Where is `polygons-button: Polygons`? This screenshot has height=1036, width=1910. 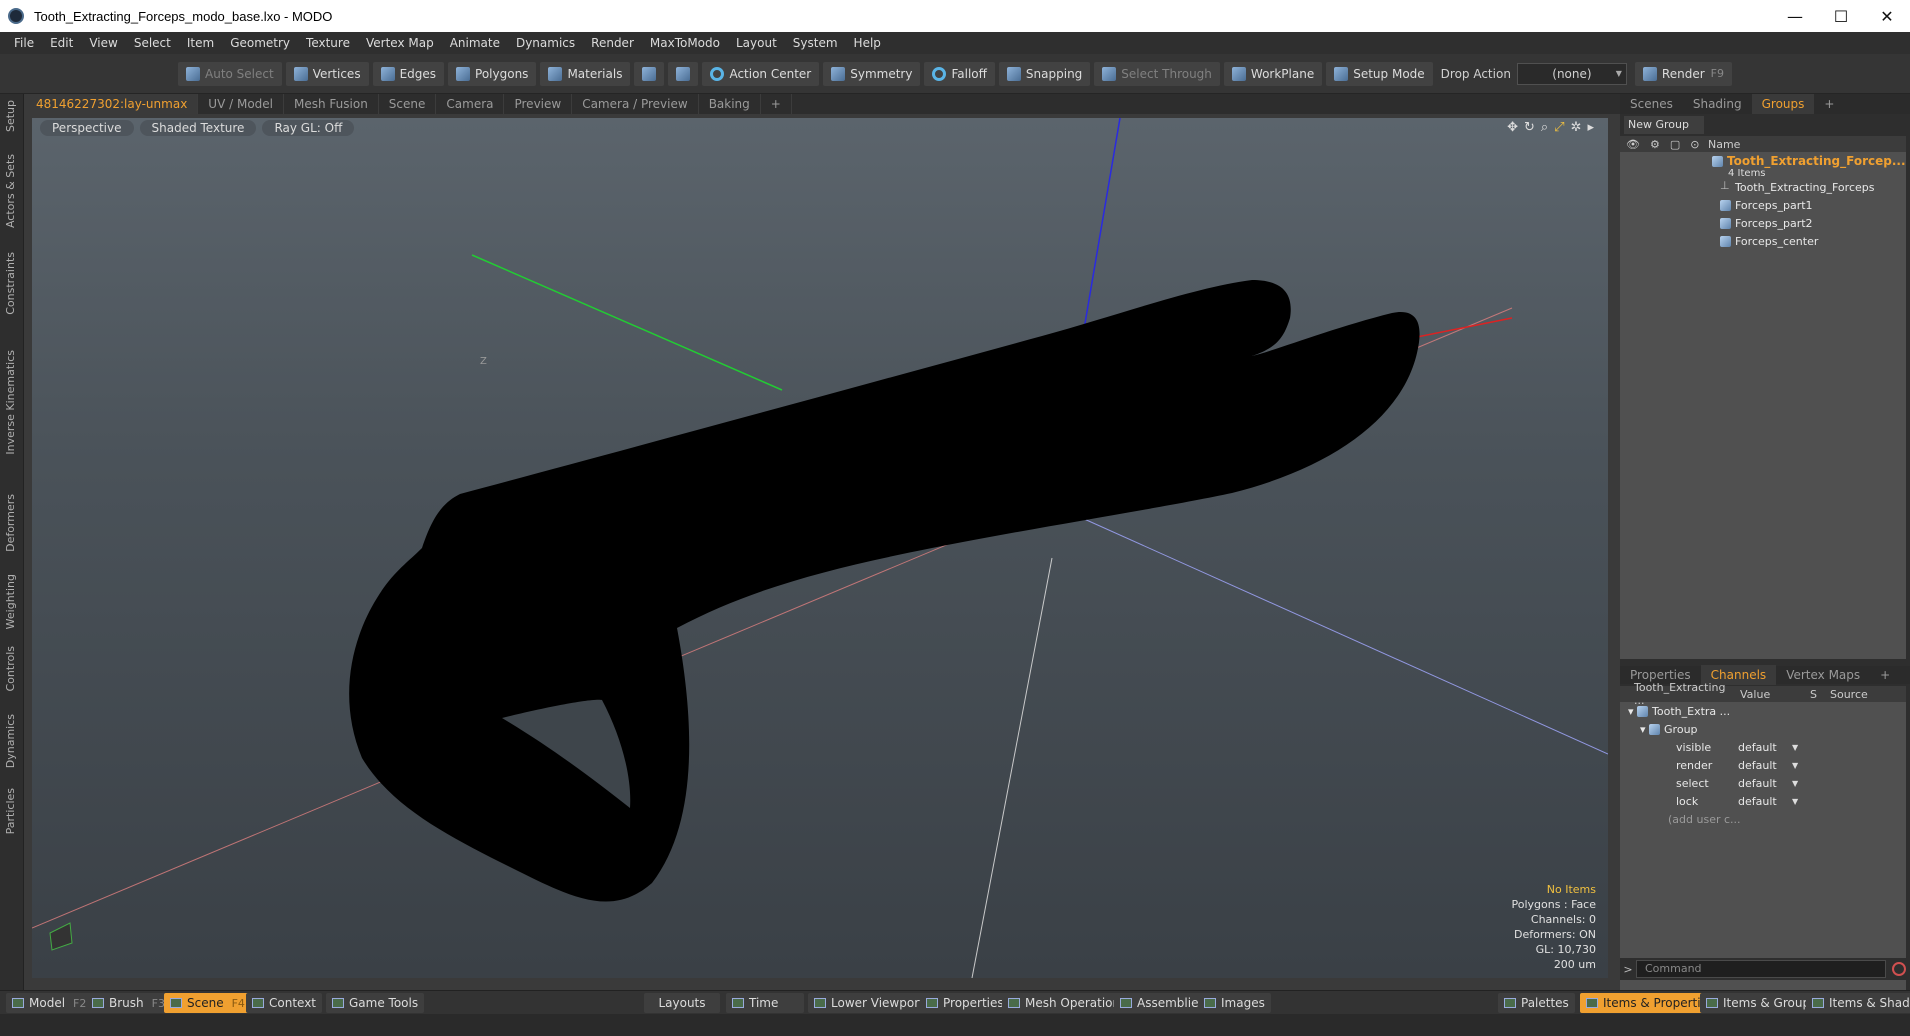
polygons-button: Polygons is located at coordinates (492, 73).